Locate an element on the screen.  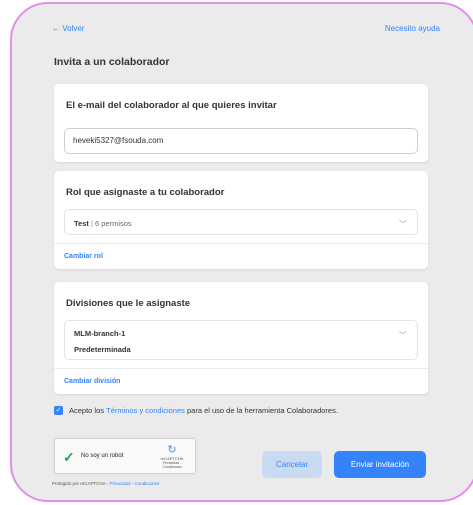
cancel-button: Cancelar is located at coordinates (292, 464).